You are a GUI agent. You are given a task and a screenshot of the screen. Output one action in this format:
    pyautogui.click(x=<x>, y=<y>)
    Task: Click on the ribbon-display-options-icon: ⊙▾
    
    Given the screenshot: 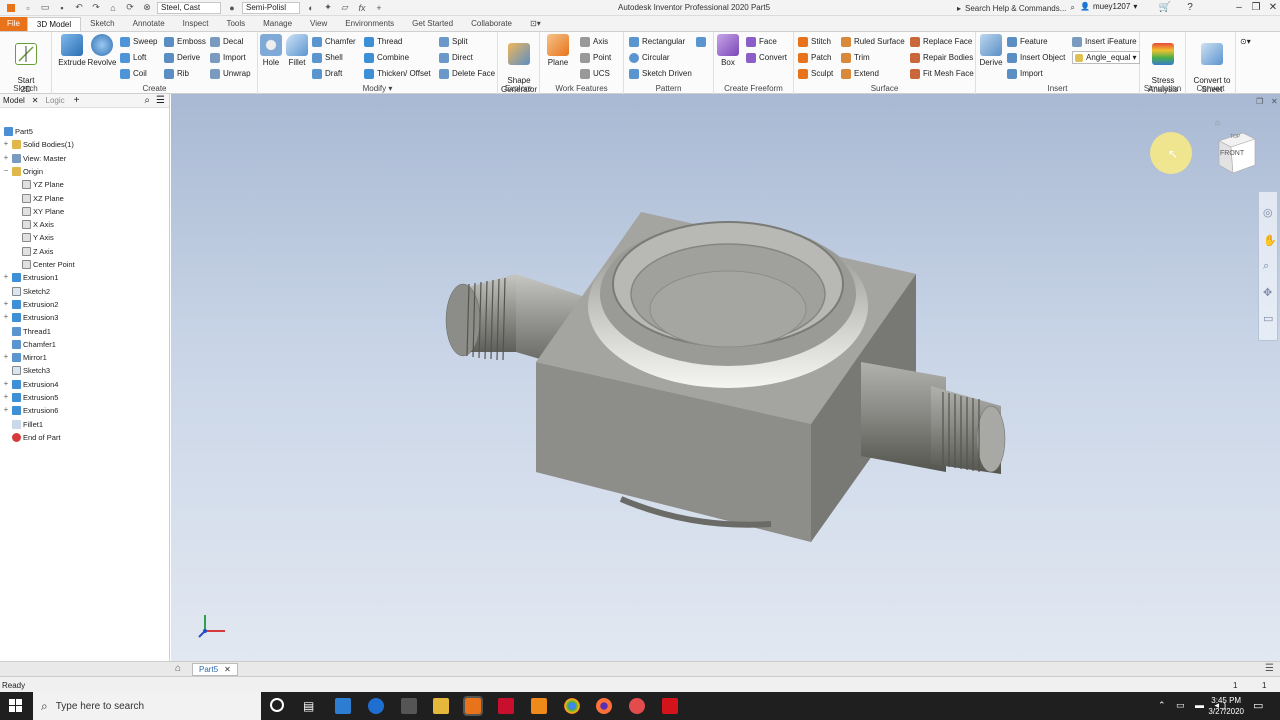 What is the action you would take?
    pyautogui.click(x=1245, y=41)
    